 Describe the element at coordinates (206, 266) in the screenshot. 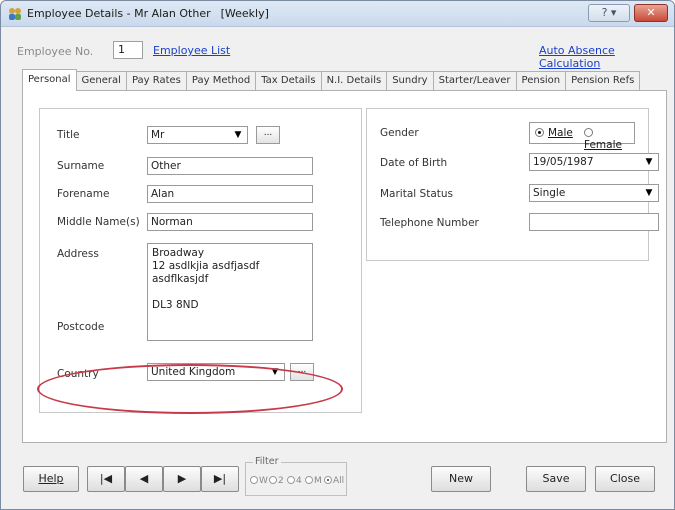

I see `address-line-2: 12 asdlkjia asdfjasdf` at that location.